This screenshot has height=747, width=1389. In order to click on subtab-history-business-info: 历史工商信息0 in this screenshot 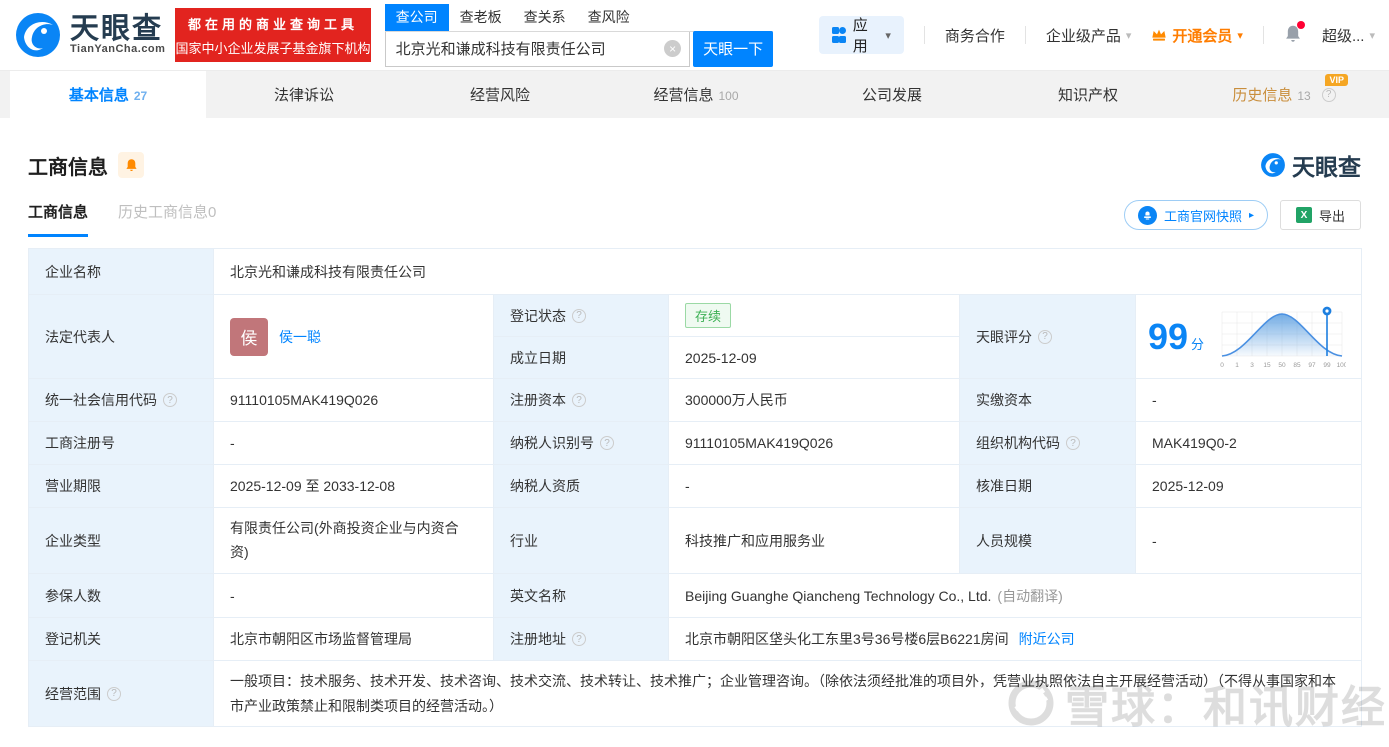, I will do `click(167, 219)`.